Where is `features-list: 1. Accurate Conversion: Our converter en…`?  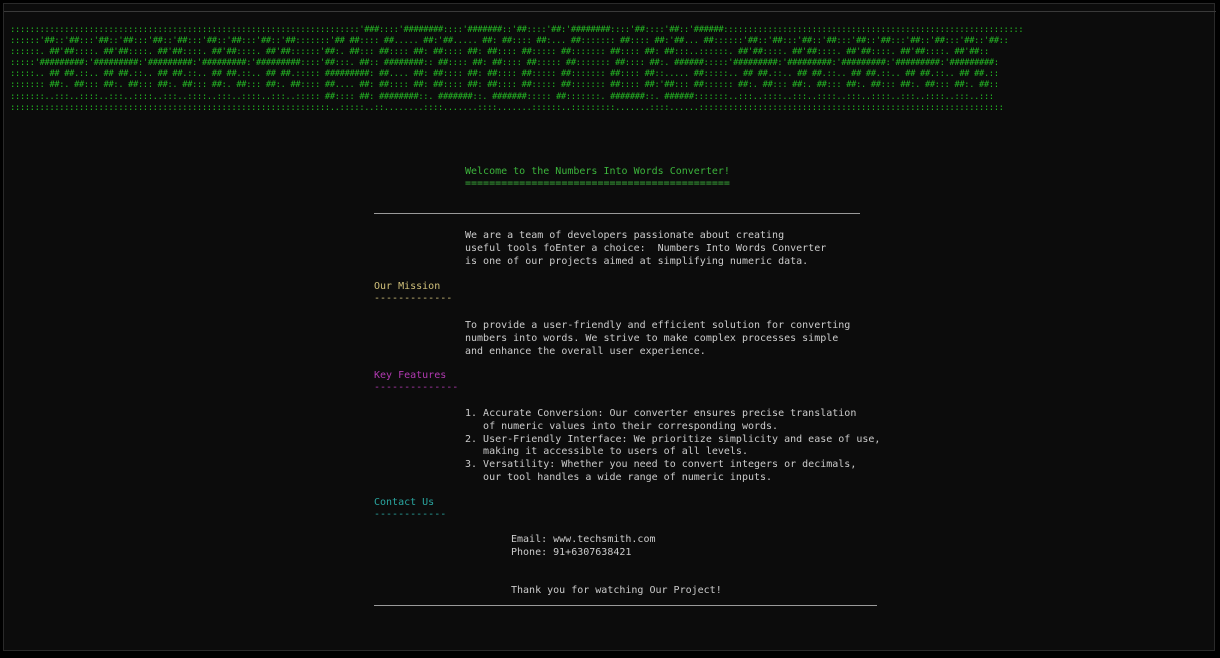 features-list: 1. Accurate Conversion: Our converter en… is located at coordinates (673, 445).